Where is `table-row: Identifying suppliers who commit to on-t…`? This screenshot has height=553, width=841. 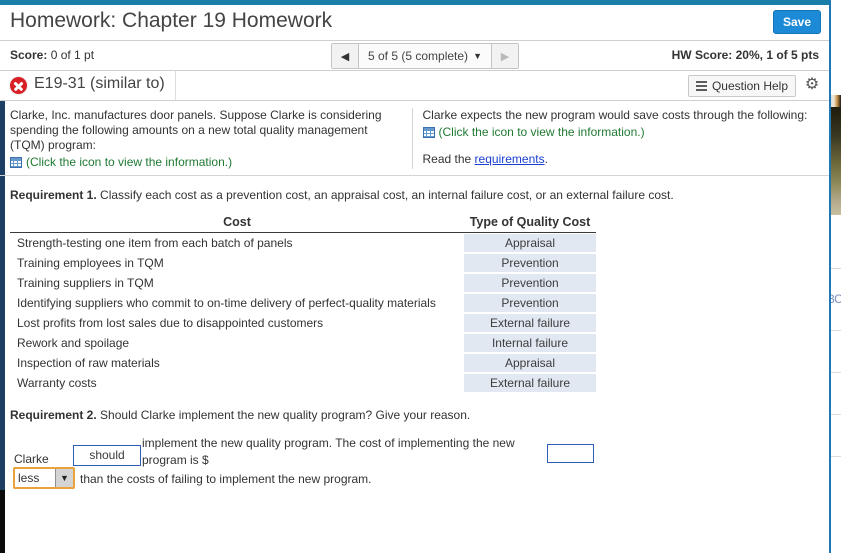
table-row: Identifying suppliers who commit to on-t… is located at coordinates (303, 303).